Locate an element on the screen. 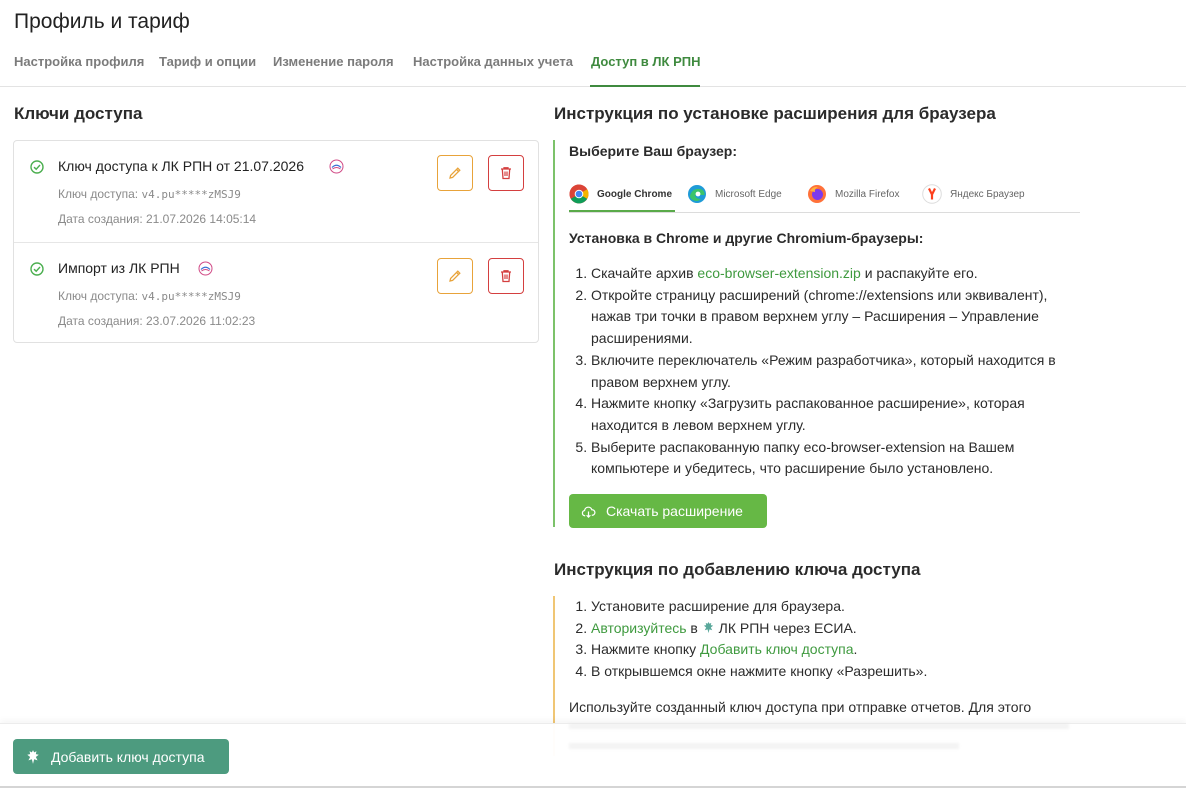 The image size is (1186, 788). browser-label: Mozilla Firefox is located at coordinates (867, 194).